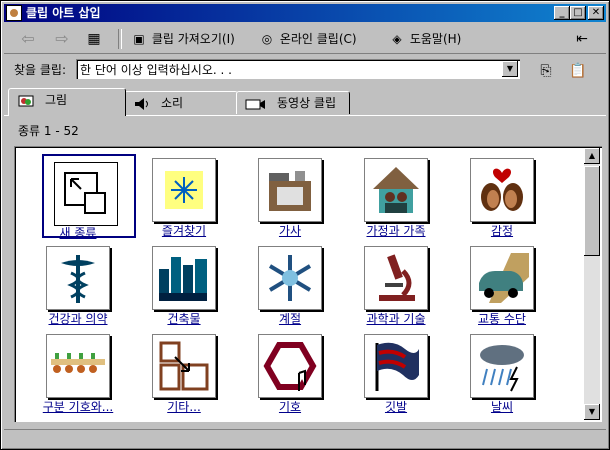 The image size is (610, 450). What do you see at coordinates (78, 366) in the screenshot?
I see `dividers-icon` at bounding box center [78, 366].